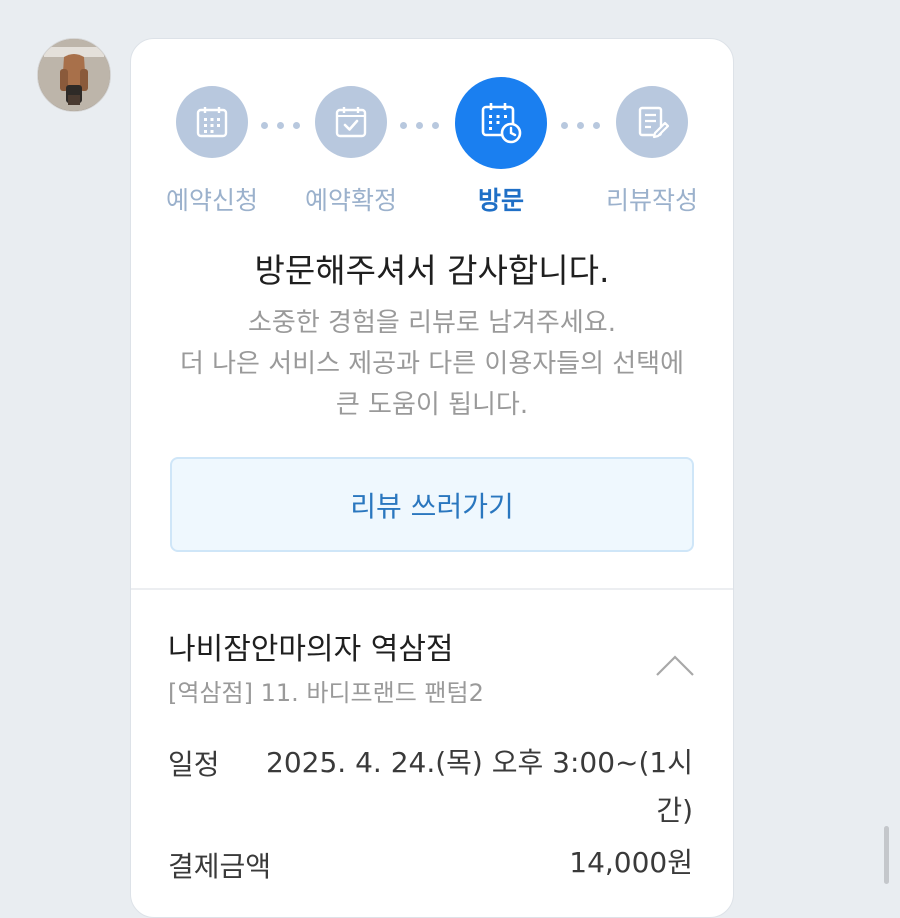 This screenshot has height=918, width=900. I want to click on step-review: 리뷰작성, so click(652, 149).